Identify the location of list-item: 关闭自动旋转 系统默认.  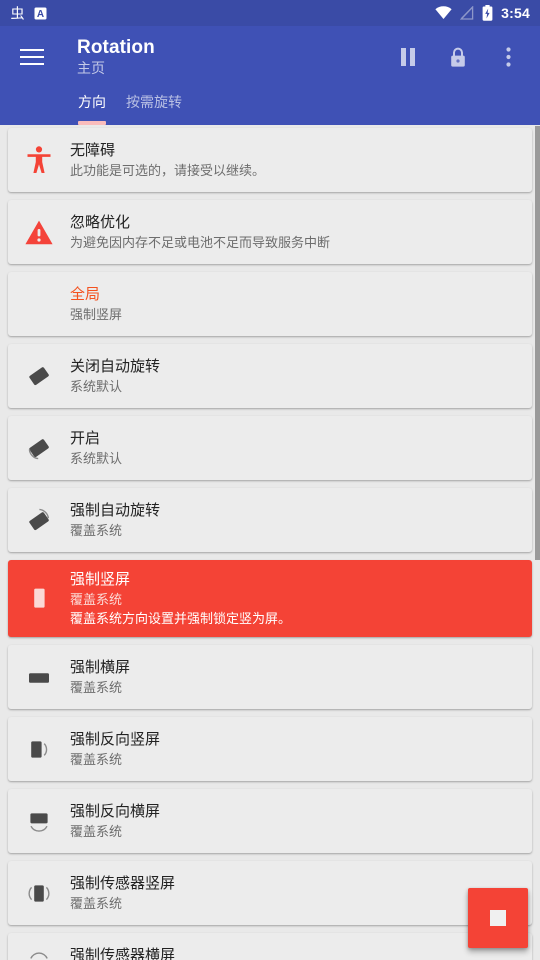
(270, 376).